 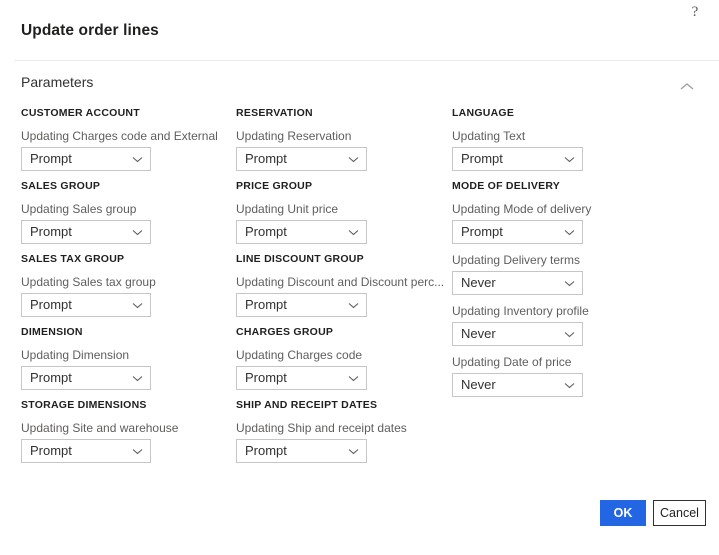 I want to click on cancel-button: Cancel, so click(x=679, y=513).